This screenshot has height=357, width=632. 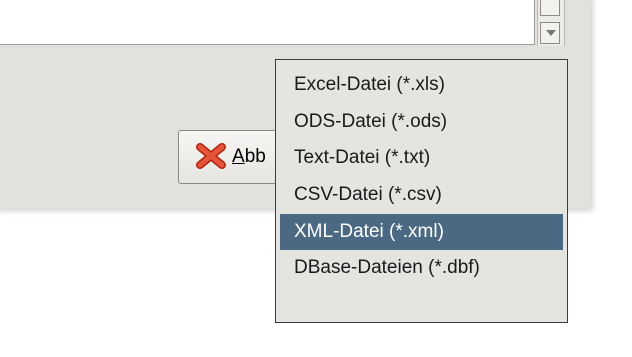 I want to click on scroll-down-button, so click(x=550, y=33).